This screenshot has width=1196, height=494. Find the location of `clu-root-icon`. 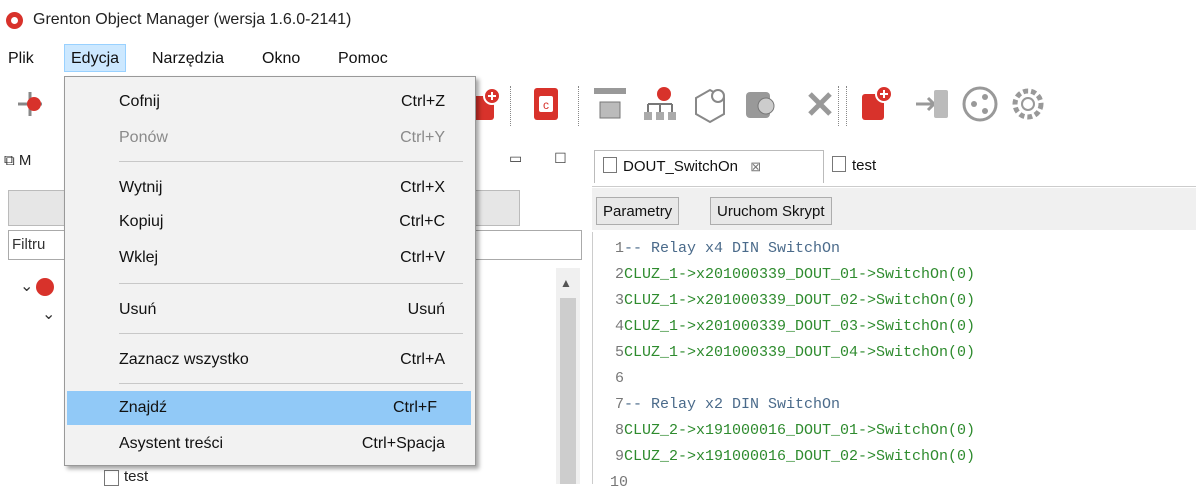

clu-root-icon is located at coordinates (45, 287).